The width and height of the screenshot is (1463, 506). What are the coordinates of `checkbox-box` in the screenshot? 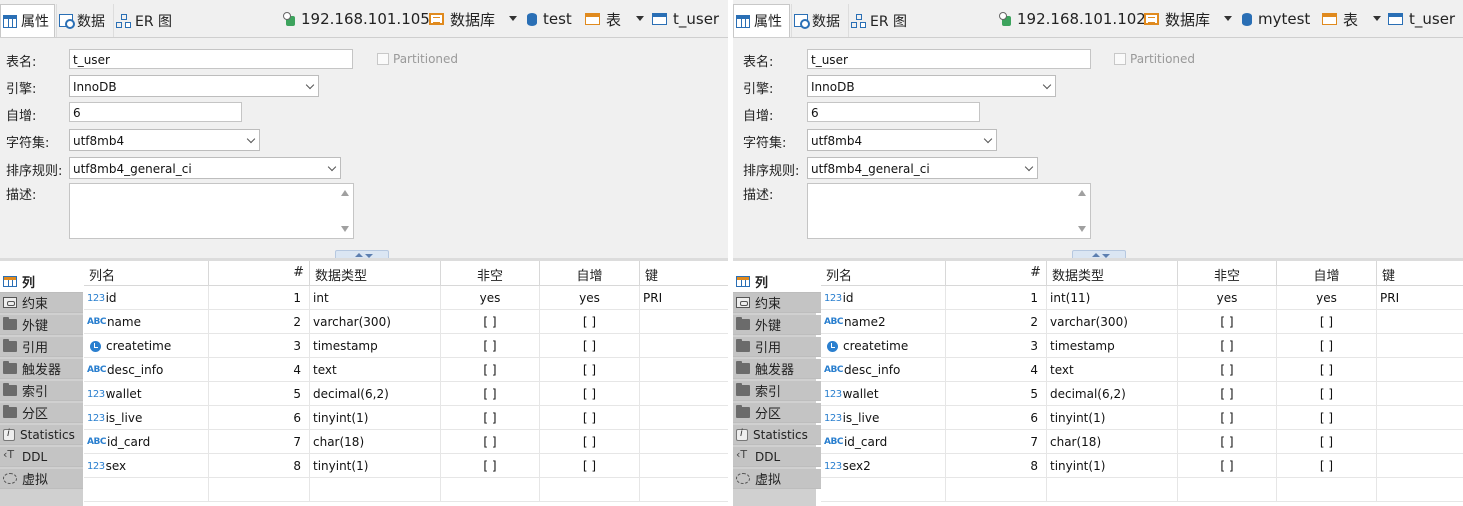 It's located at (1120, 59).